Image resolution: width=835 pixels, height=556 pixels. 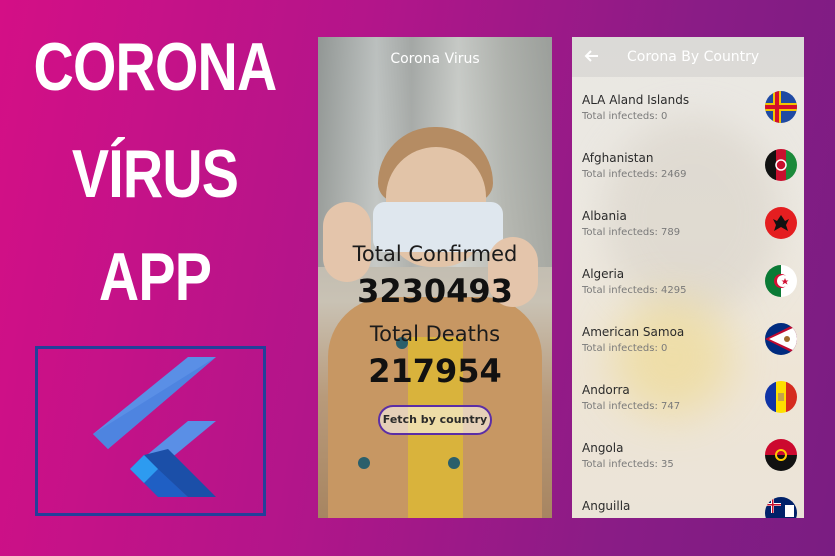 I want to click on promo-title-line-1: CORONA, so click(x=155, y=67).